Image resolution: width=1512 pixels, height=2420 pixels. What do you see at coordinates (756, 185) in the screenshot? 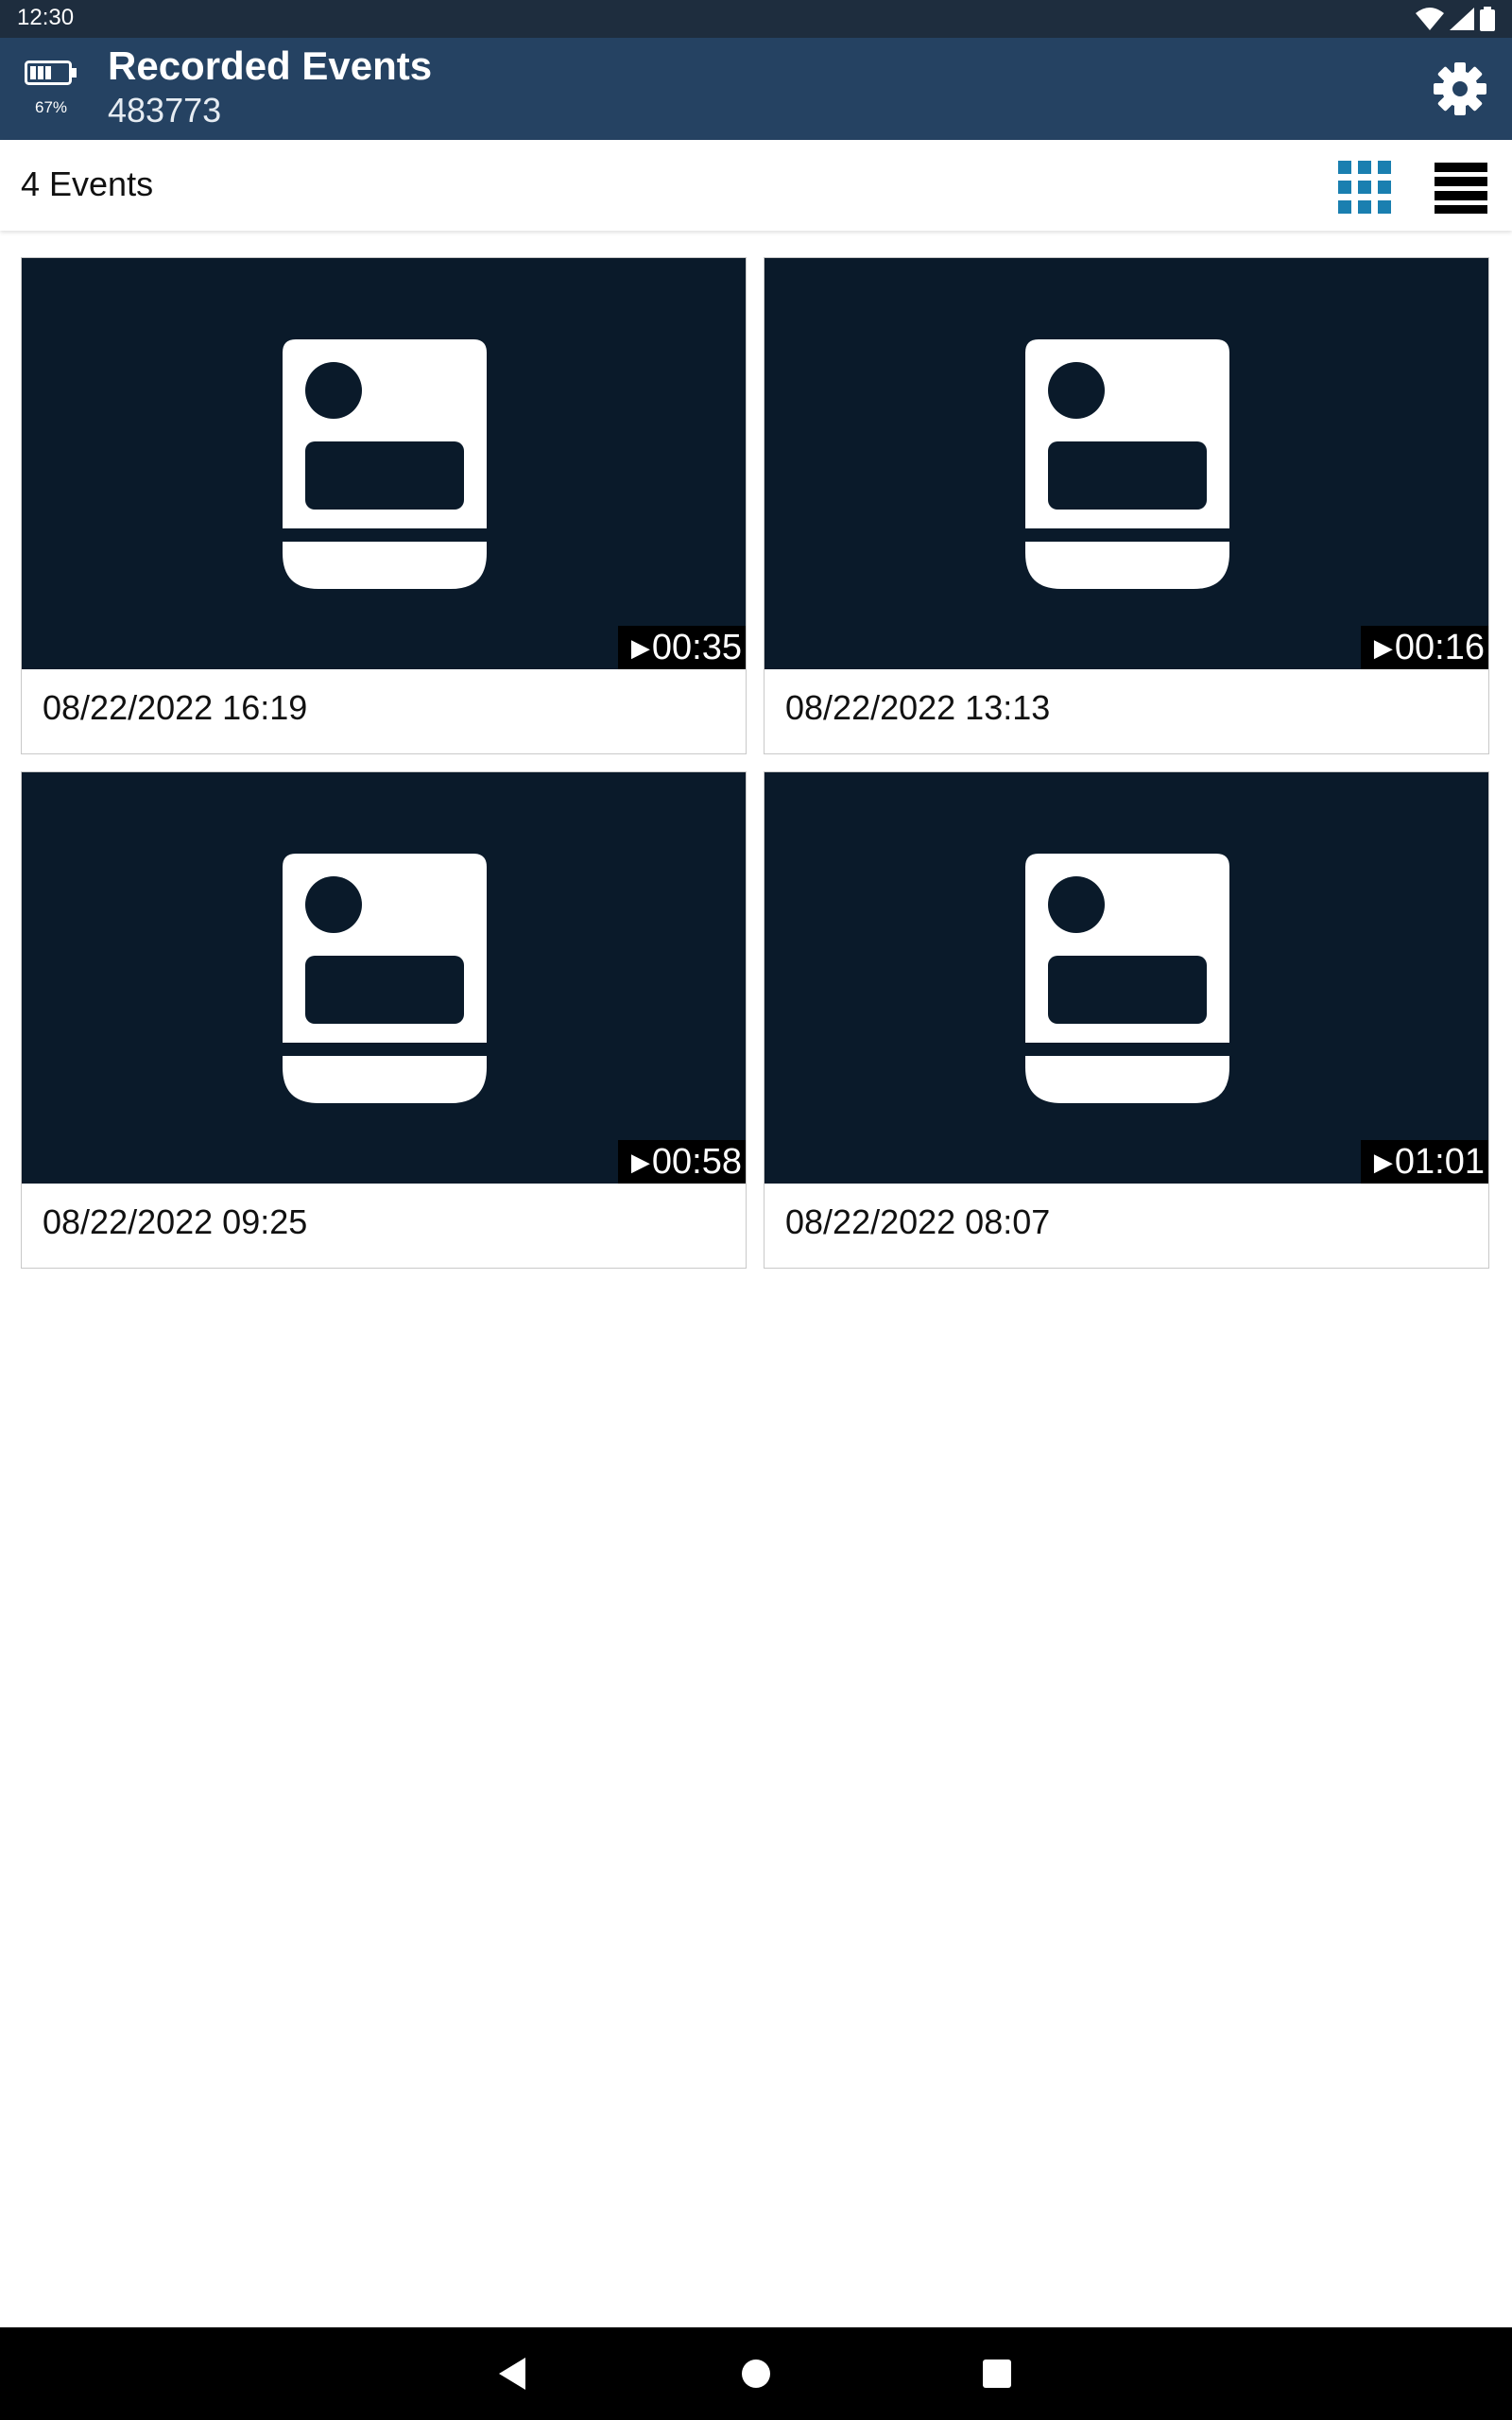
I see `events-toolbar: 4 Events` at bounding box center [756, 185].